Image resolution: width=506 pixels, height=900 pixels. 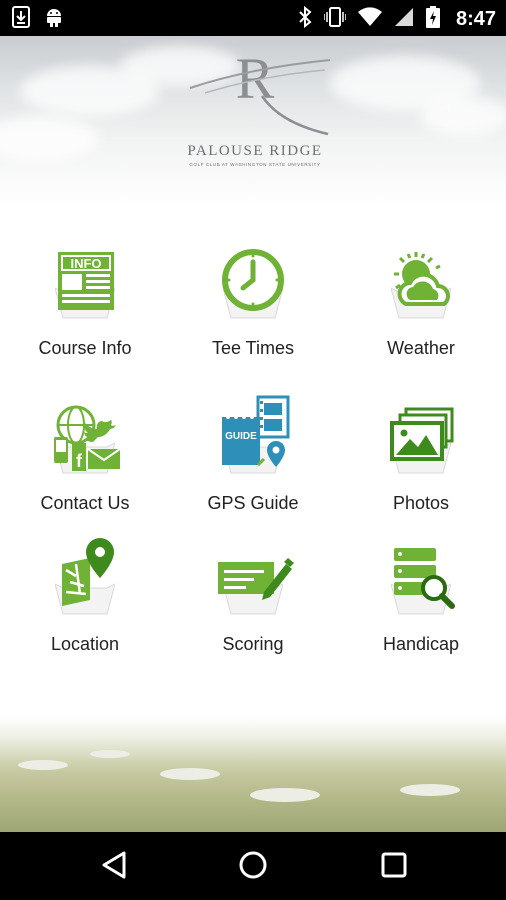 I want to click on home-icon, so click(x=253, y=865).